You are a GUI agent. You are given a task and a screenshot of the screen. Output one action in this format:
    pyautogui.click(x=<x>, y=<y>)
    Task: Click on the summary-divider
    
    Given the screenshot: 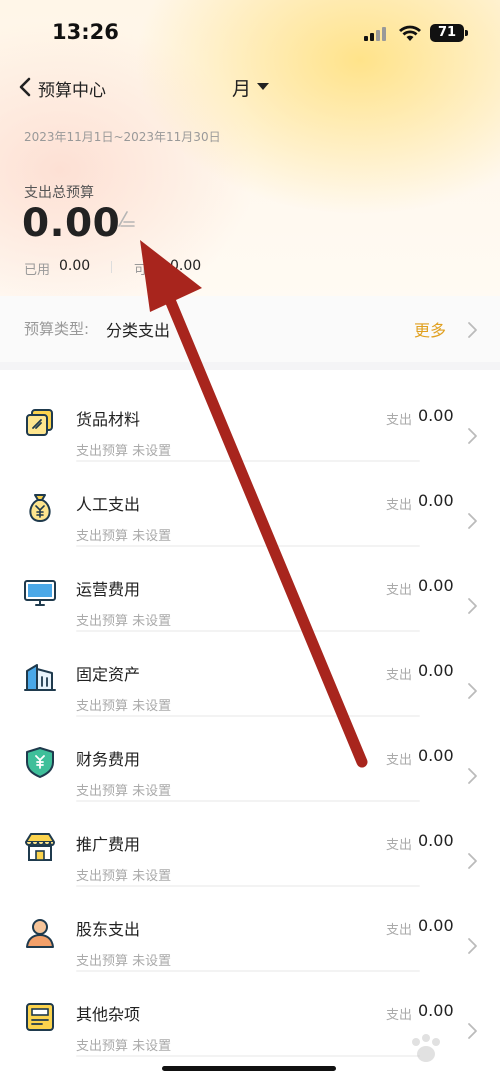 What is the action you would take?
    pyautogui.click(x=111, y=267)
    